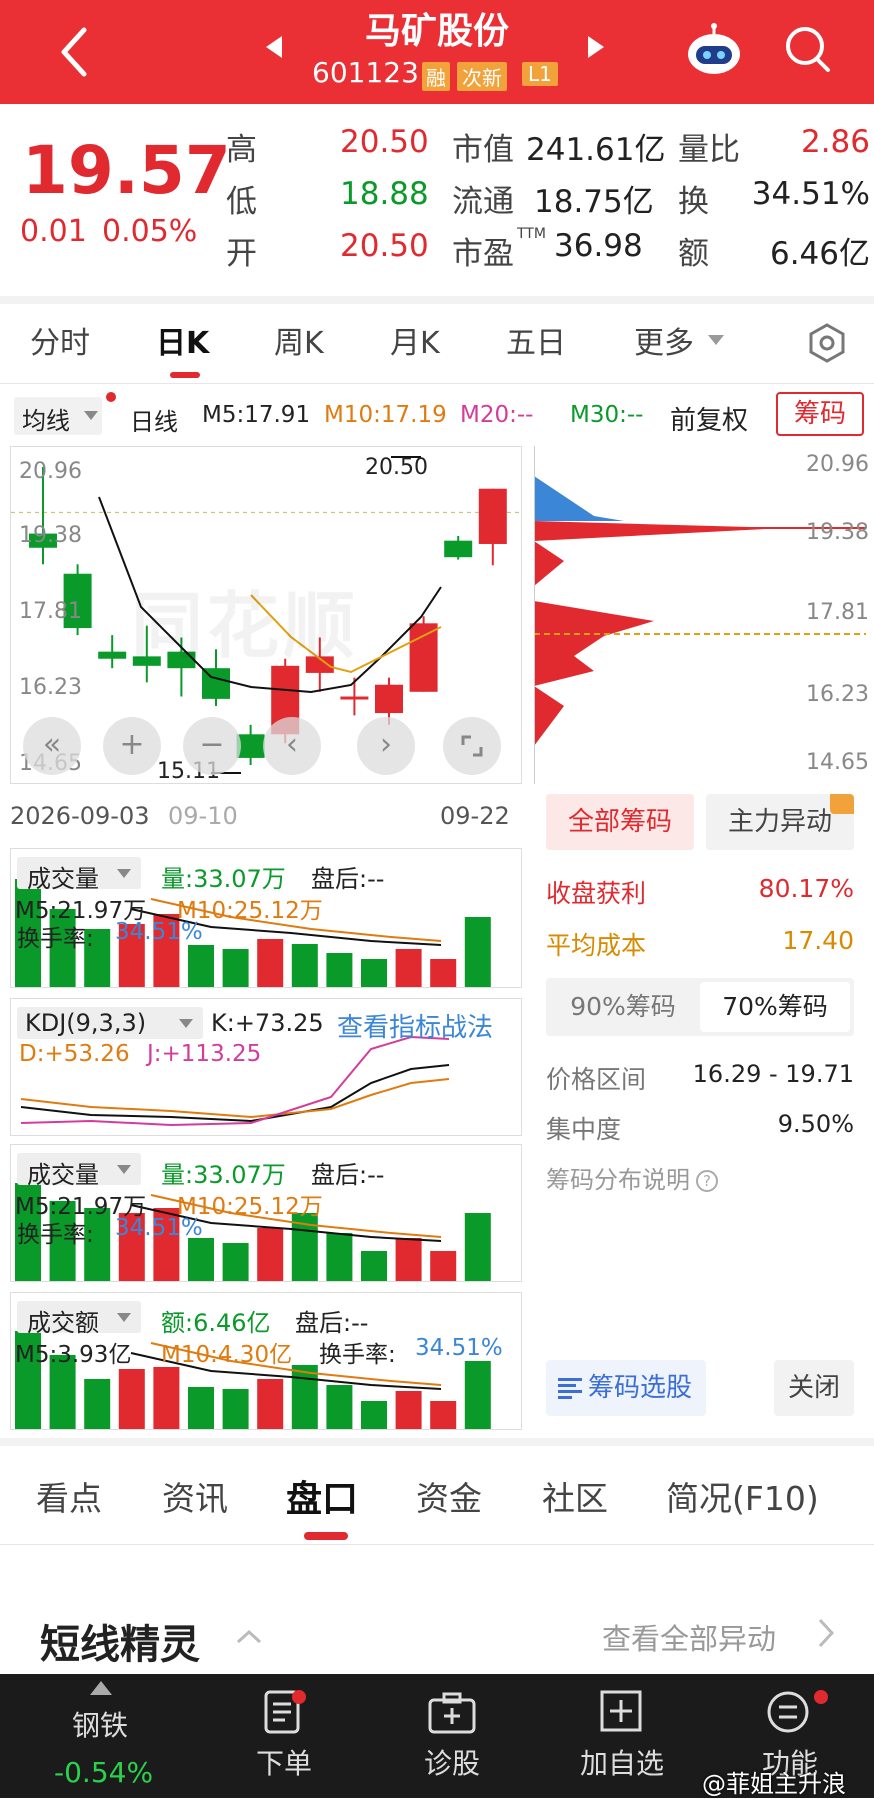  What do you see at coordinates (475, 816) in the screenshot?
I see `date-end: 09-22` at bounding box center [475, 816].